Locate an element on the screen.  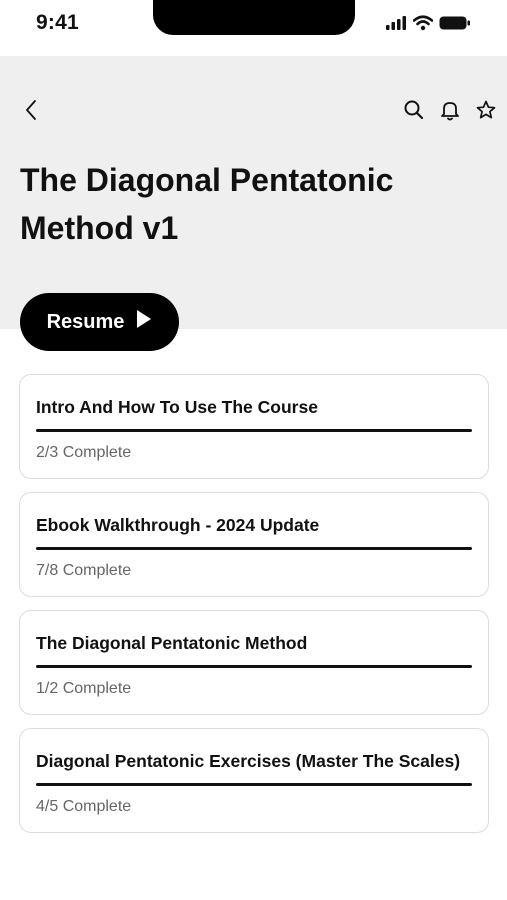
module-status: 7/8 Complete is located at coordinates (84, 570).